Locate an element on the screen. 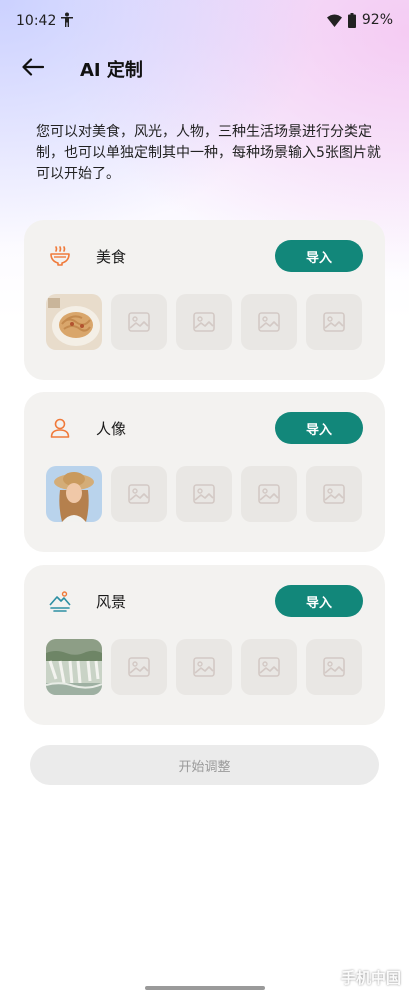  start-adjust-button: 开始调整 is located at coordinates (204, 765).